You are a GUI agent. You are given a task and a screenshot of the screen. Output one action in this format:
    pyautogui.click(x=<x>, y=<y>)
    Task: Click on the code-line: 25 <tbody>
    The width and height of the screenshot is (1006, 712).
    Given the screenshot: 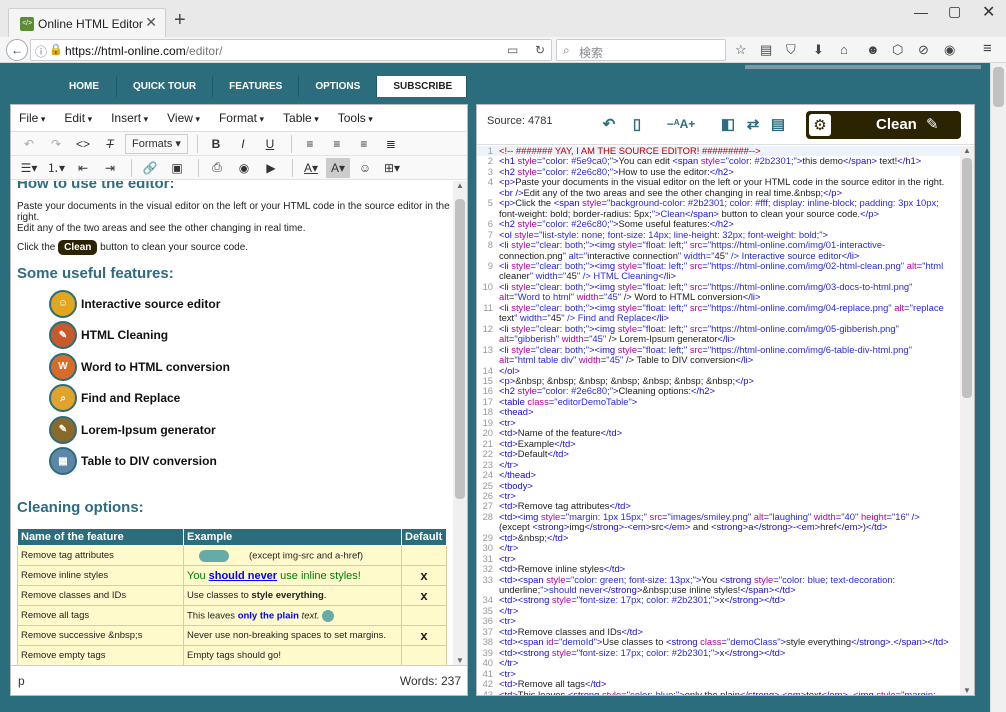 What is the action you would take?
    pyautogui.click(x=718, y=485)
    